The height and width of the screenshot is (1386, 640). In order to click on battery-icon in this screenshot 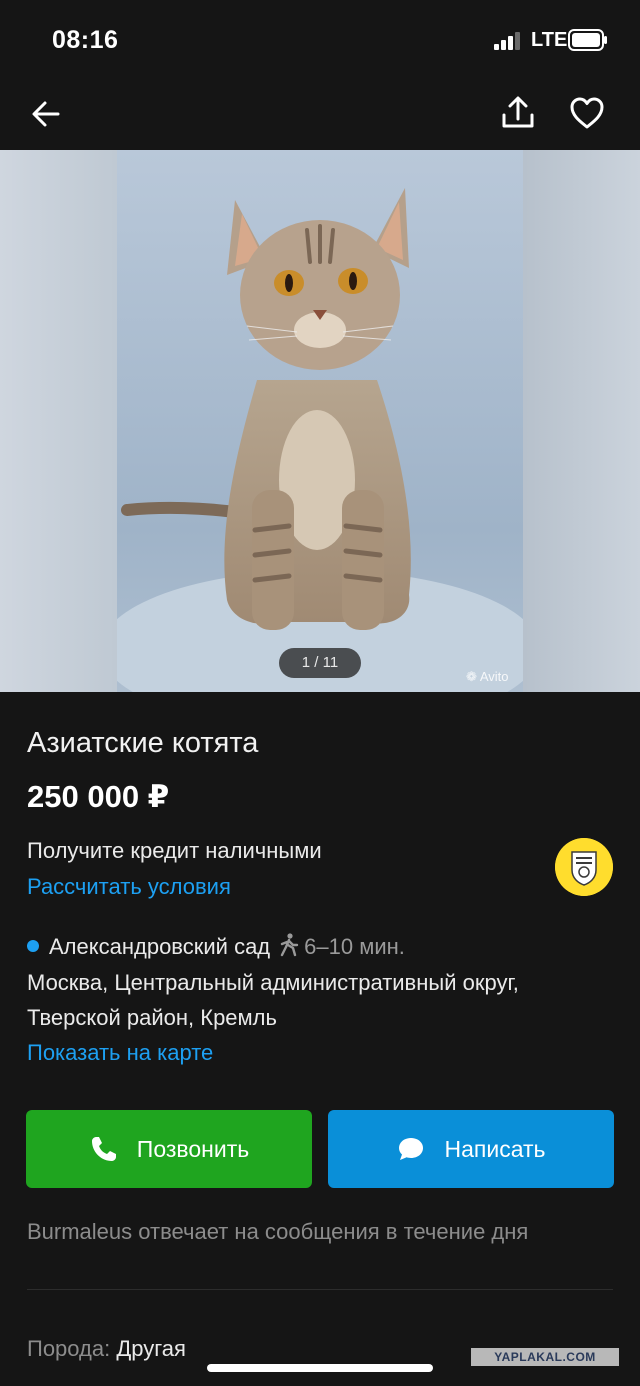, I will do `click(587, 40)`.